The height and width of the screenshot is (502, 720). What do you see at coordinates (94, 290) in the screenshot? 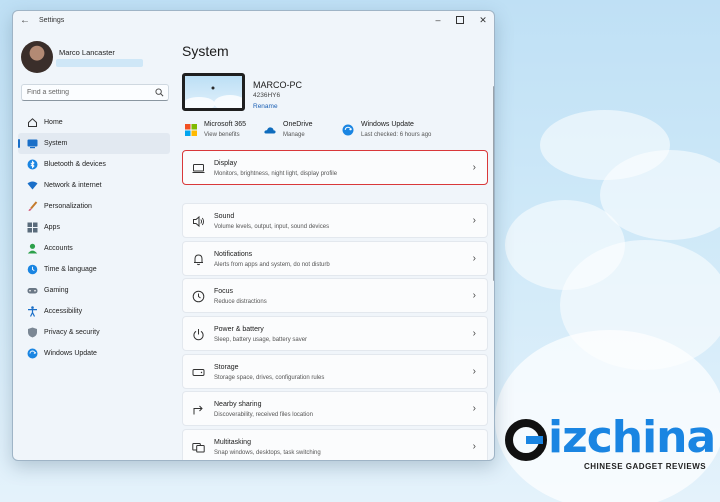
I see `sidebar-item-gaming: Gaming` at bounding box center [94, 290].